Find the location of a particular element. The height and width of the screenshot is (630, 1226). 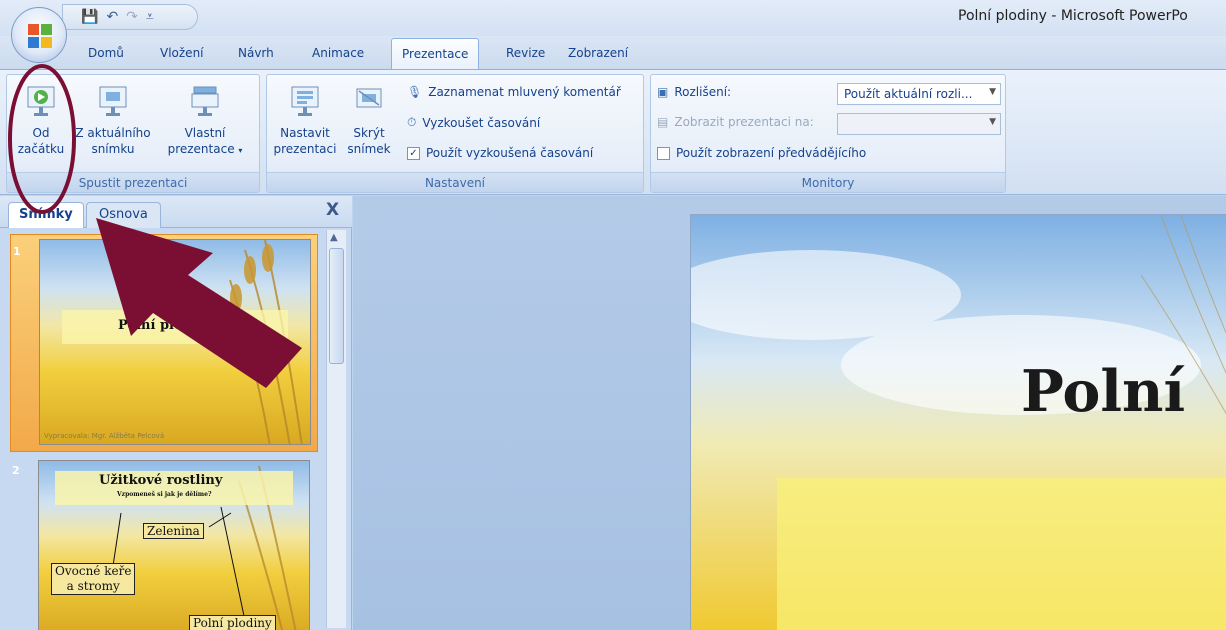

close-icon: X is located at coordinates (332, 210).